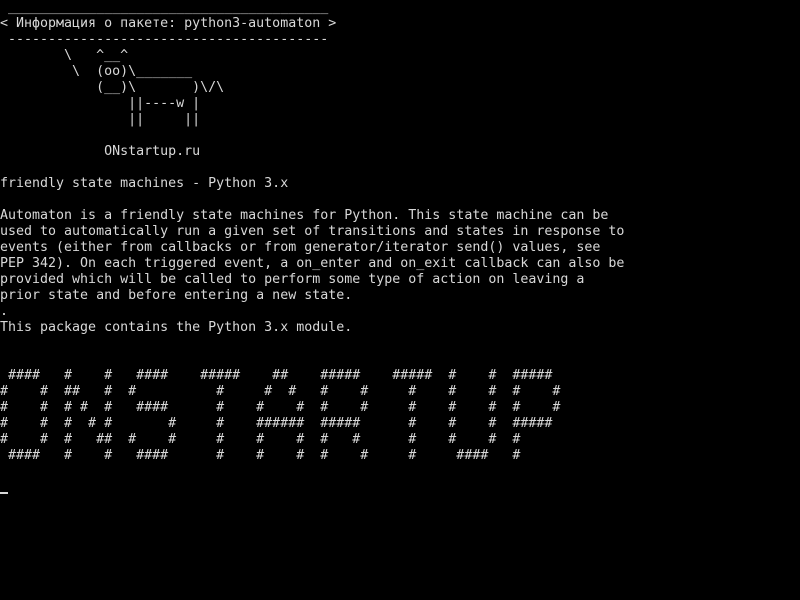  I want to click on banner-line: # # # ## # # # # # # # # # # #, so click(260, 439).